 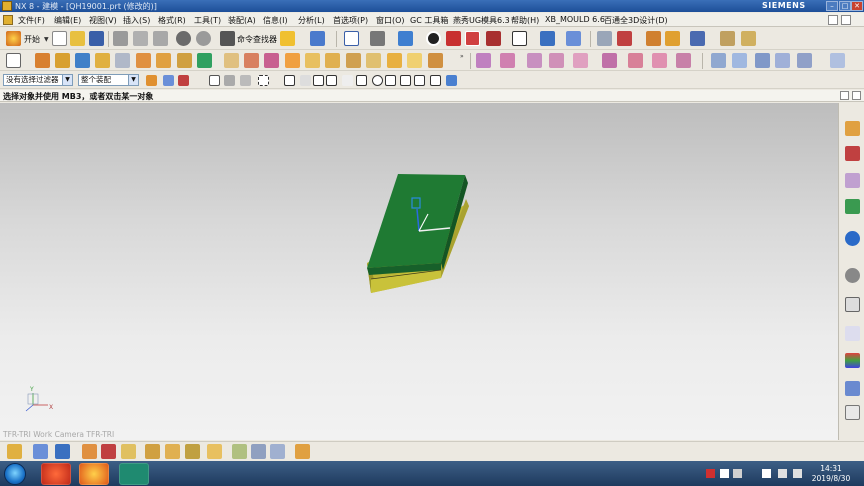 What do you see at coordinates (183, 80) in the screenshot?
I see `reset-filter-icon` at bounding box center [183, 80].